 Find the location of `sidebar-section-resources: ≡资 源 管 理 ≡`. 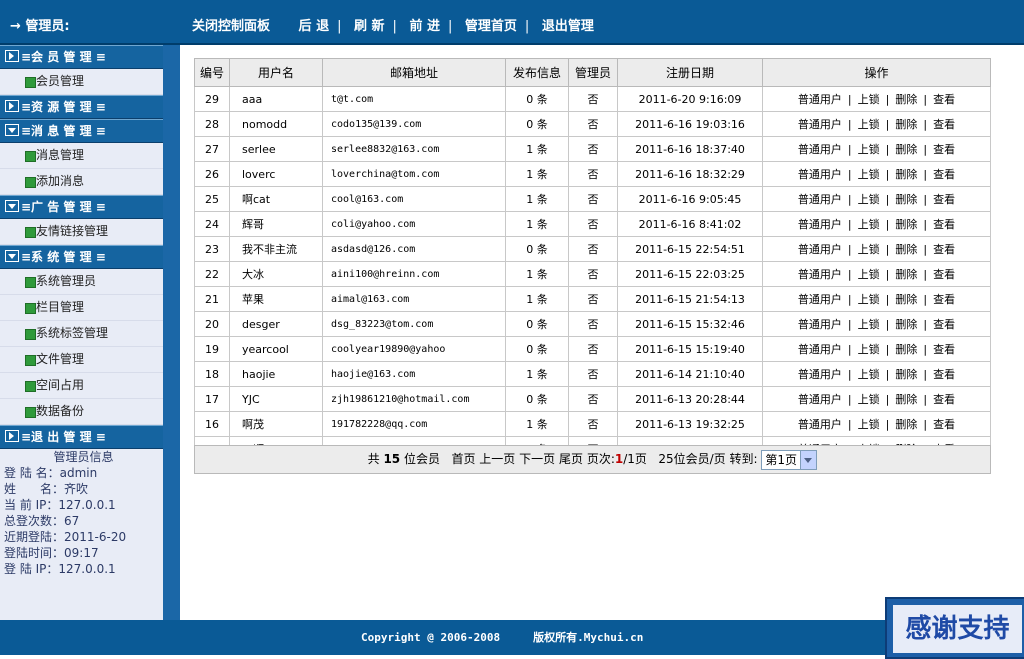

sidebar-section-resources: ≡资 源 管 理 ≡ is located at coordinates (81, 107).